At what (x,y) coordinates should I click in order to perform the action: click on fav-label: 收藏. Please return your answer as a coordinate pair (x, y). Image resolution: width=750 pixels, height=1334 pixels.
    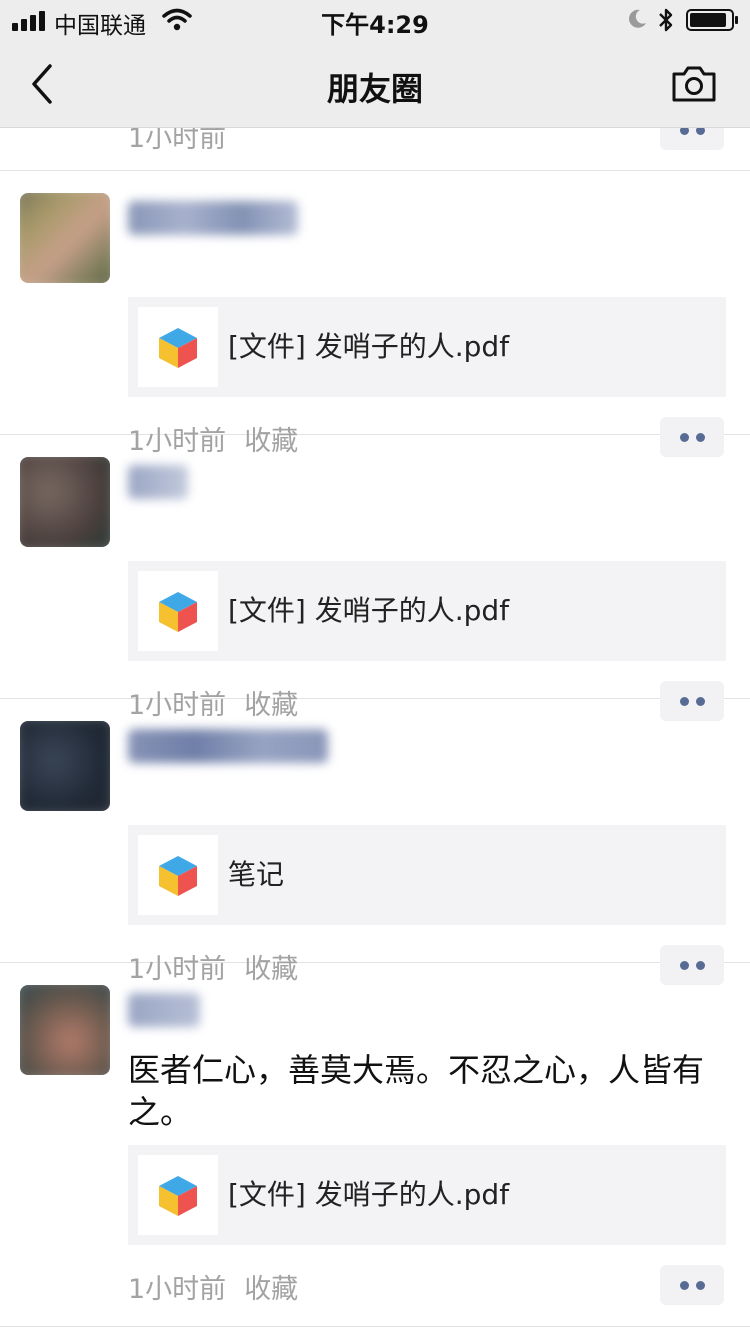
    Looking at the image, I should click on (271, 1289).